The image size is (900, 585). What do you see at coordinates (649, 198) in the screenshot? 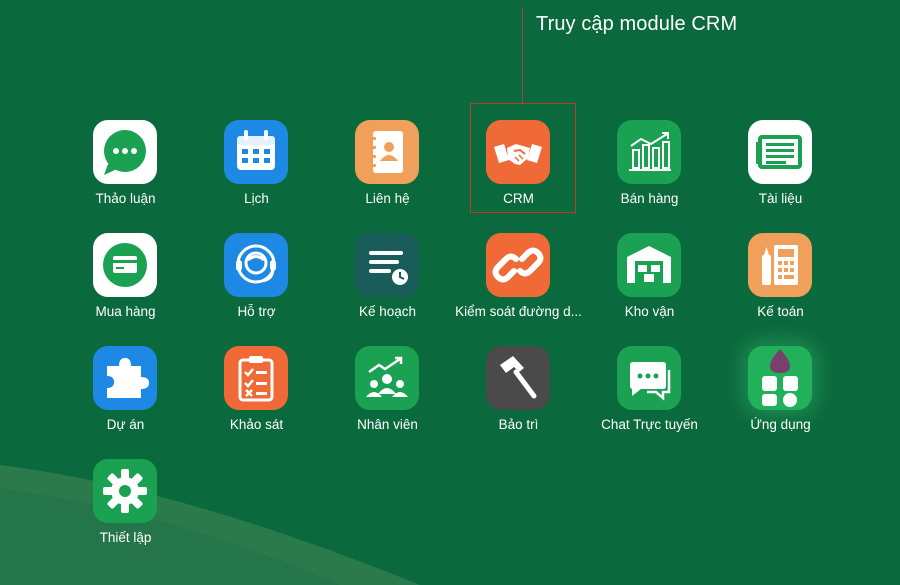
I see `app-label: Bán hàng` at bounding box center [649, 198].